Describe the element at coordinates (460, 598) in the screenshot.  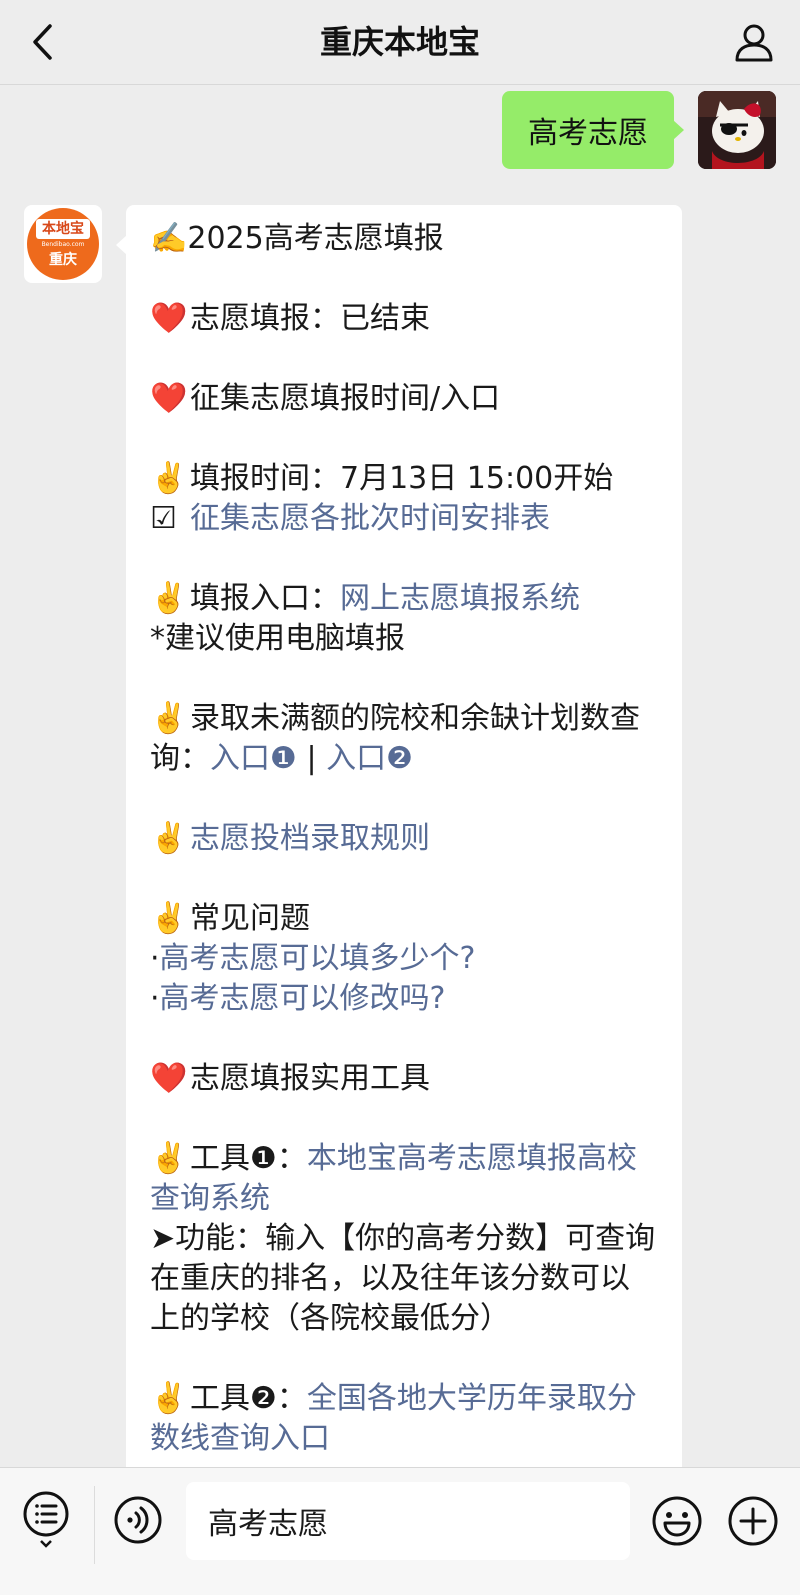
I see `online-system-link: 网上志愿填报系统` at that location.